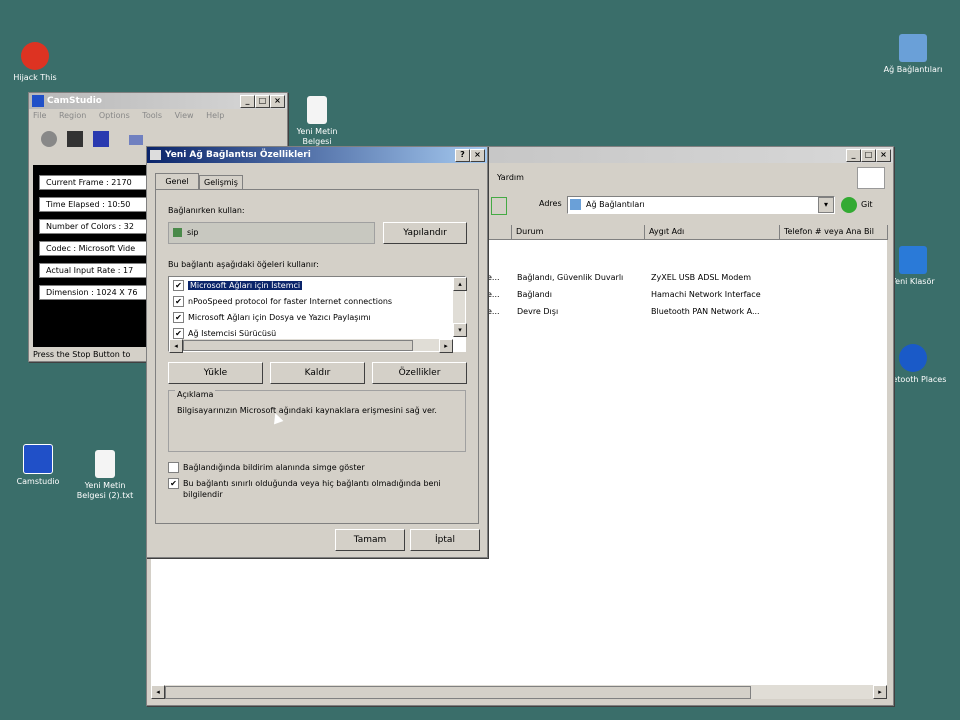 This screenshot has width=960, height=720. What do you see at coordinates (317, 136) in the screenshot?
I see `desktop-icon-label: Yeni Metin Belgesi` at bounding box center [317, 136].